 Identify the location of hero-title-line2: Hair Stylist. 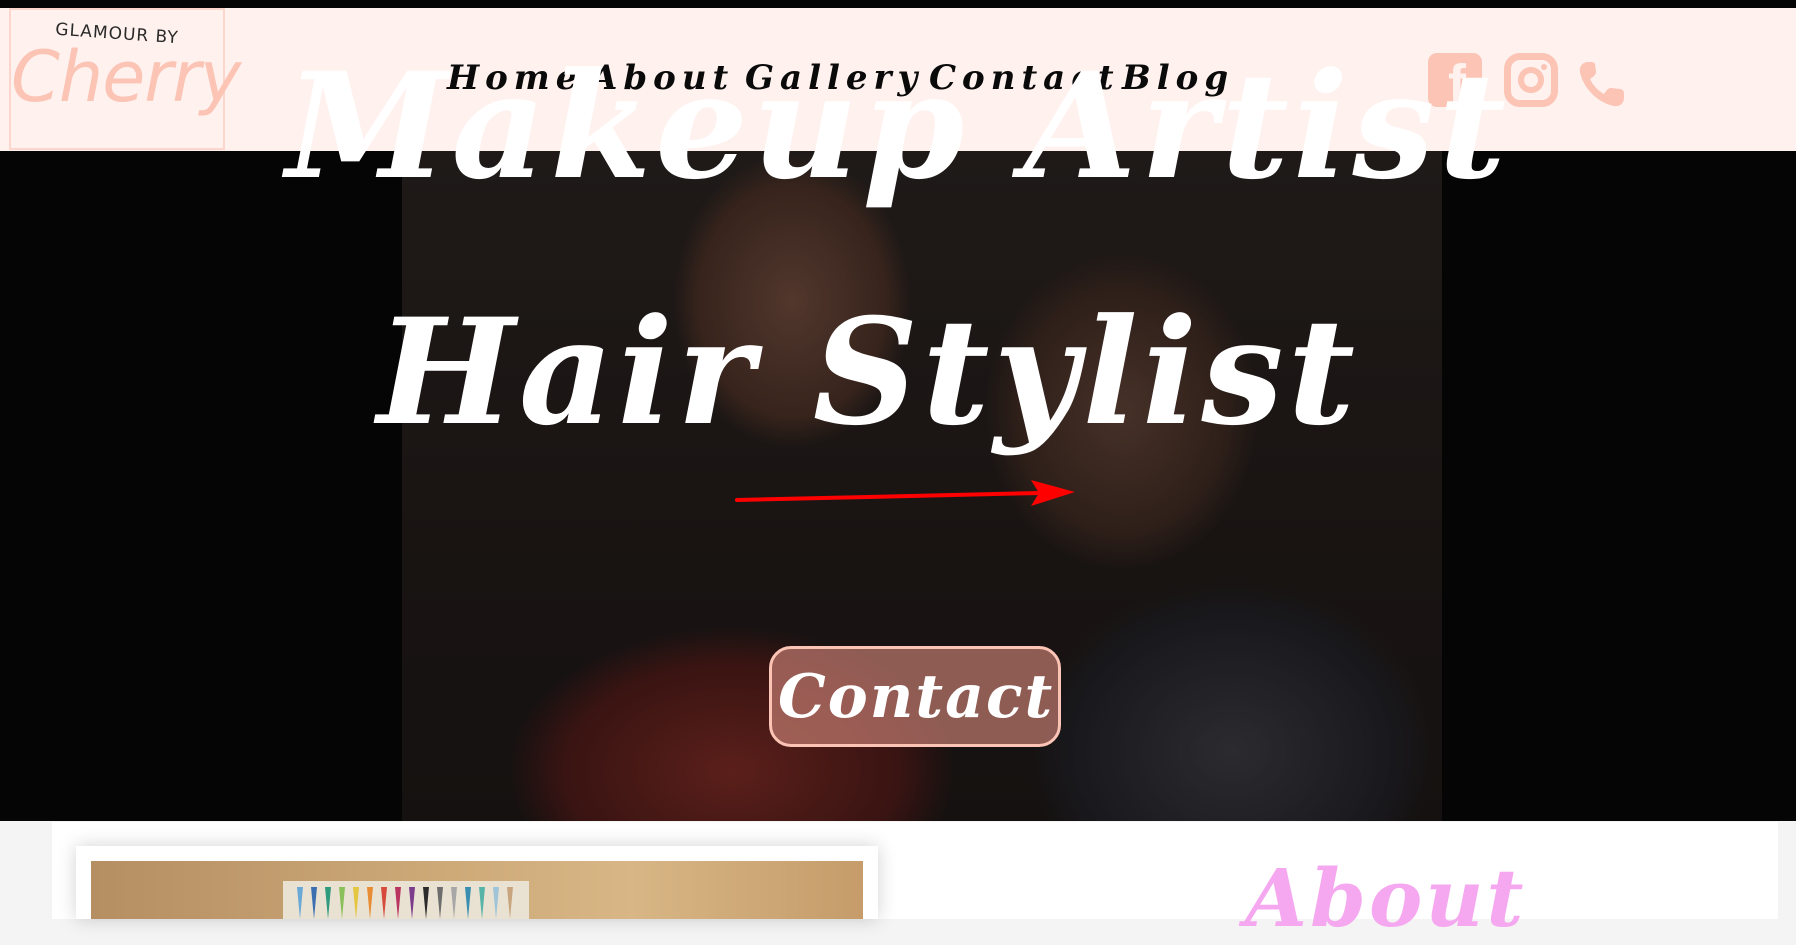
(868, 372).